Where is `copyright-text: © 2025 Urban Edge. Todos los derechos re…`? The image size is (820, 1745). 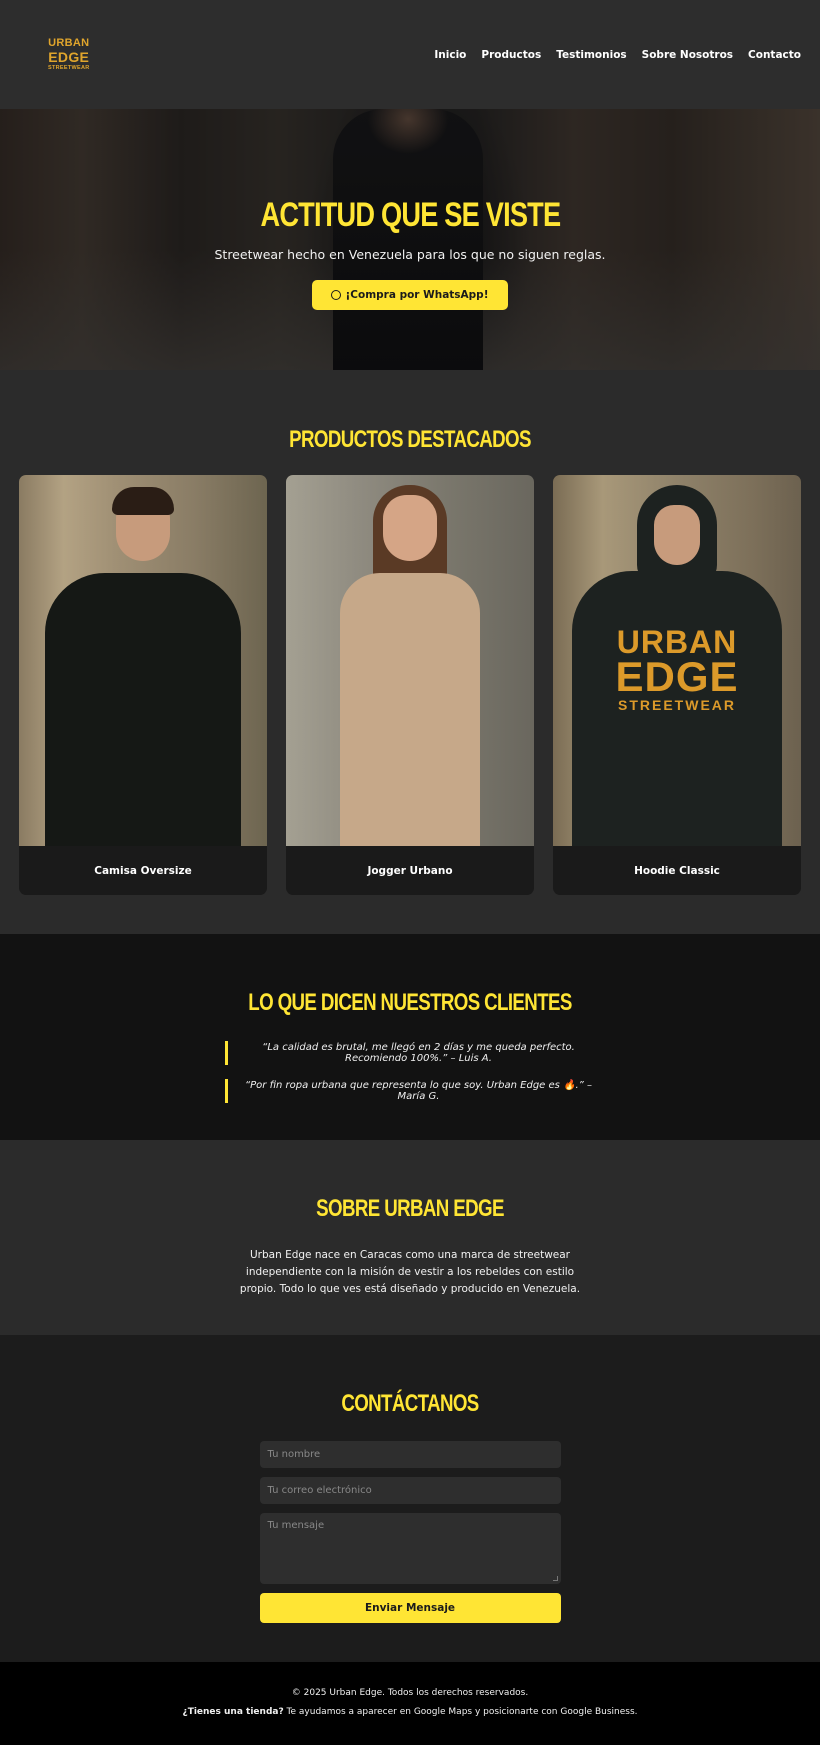
copyright-text: © 2025 Urban Edge. Todos los derechos re… is located at coordinates (410, 1693).